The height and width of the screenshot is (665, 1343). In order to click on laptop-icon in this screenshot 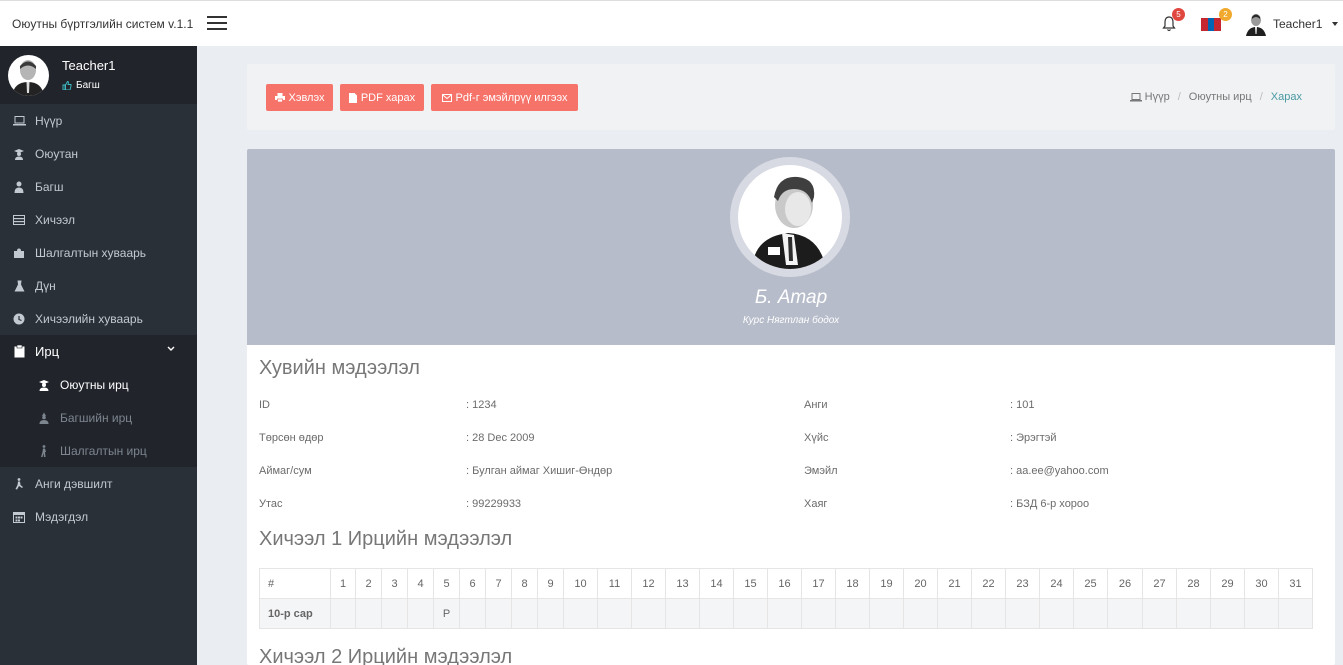, I will do `click(19, 121)`.